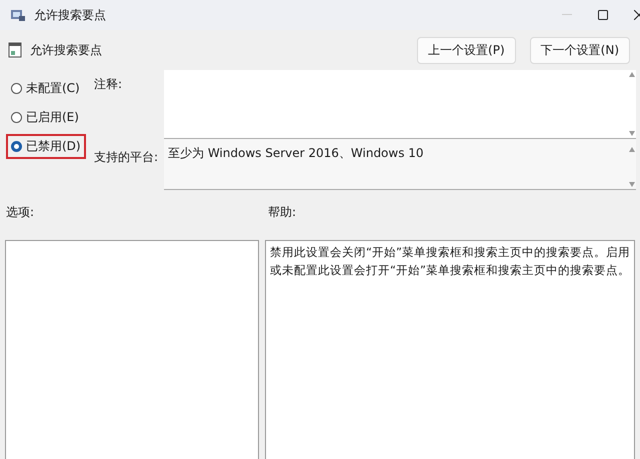 Image resolution: width=640 pixels, height=459 pixels. I want to click on platform-label: 支持的平台:, so click(127, 157).